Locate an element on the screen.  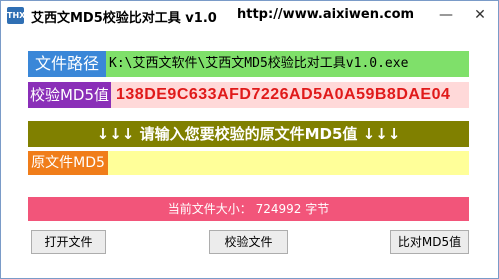
minimize-button: — is located at coordinates (446, 15).